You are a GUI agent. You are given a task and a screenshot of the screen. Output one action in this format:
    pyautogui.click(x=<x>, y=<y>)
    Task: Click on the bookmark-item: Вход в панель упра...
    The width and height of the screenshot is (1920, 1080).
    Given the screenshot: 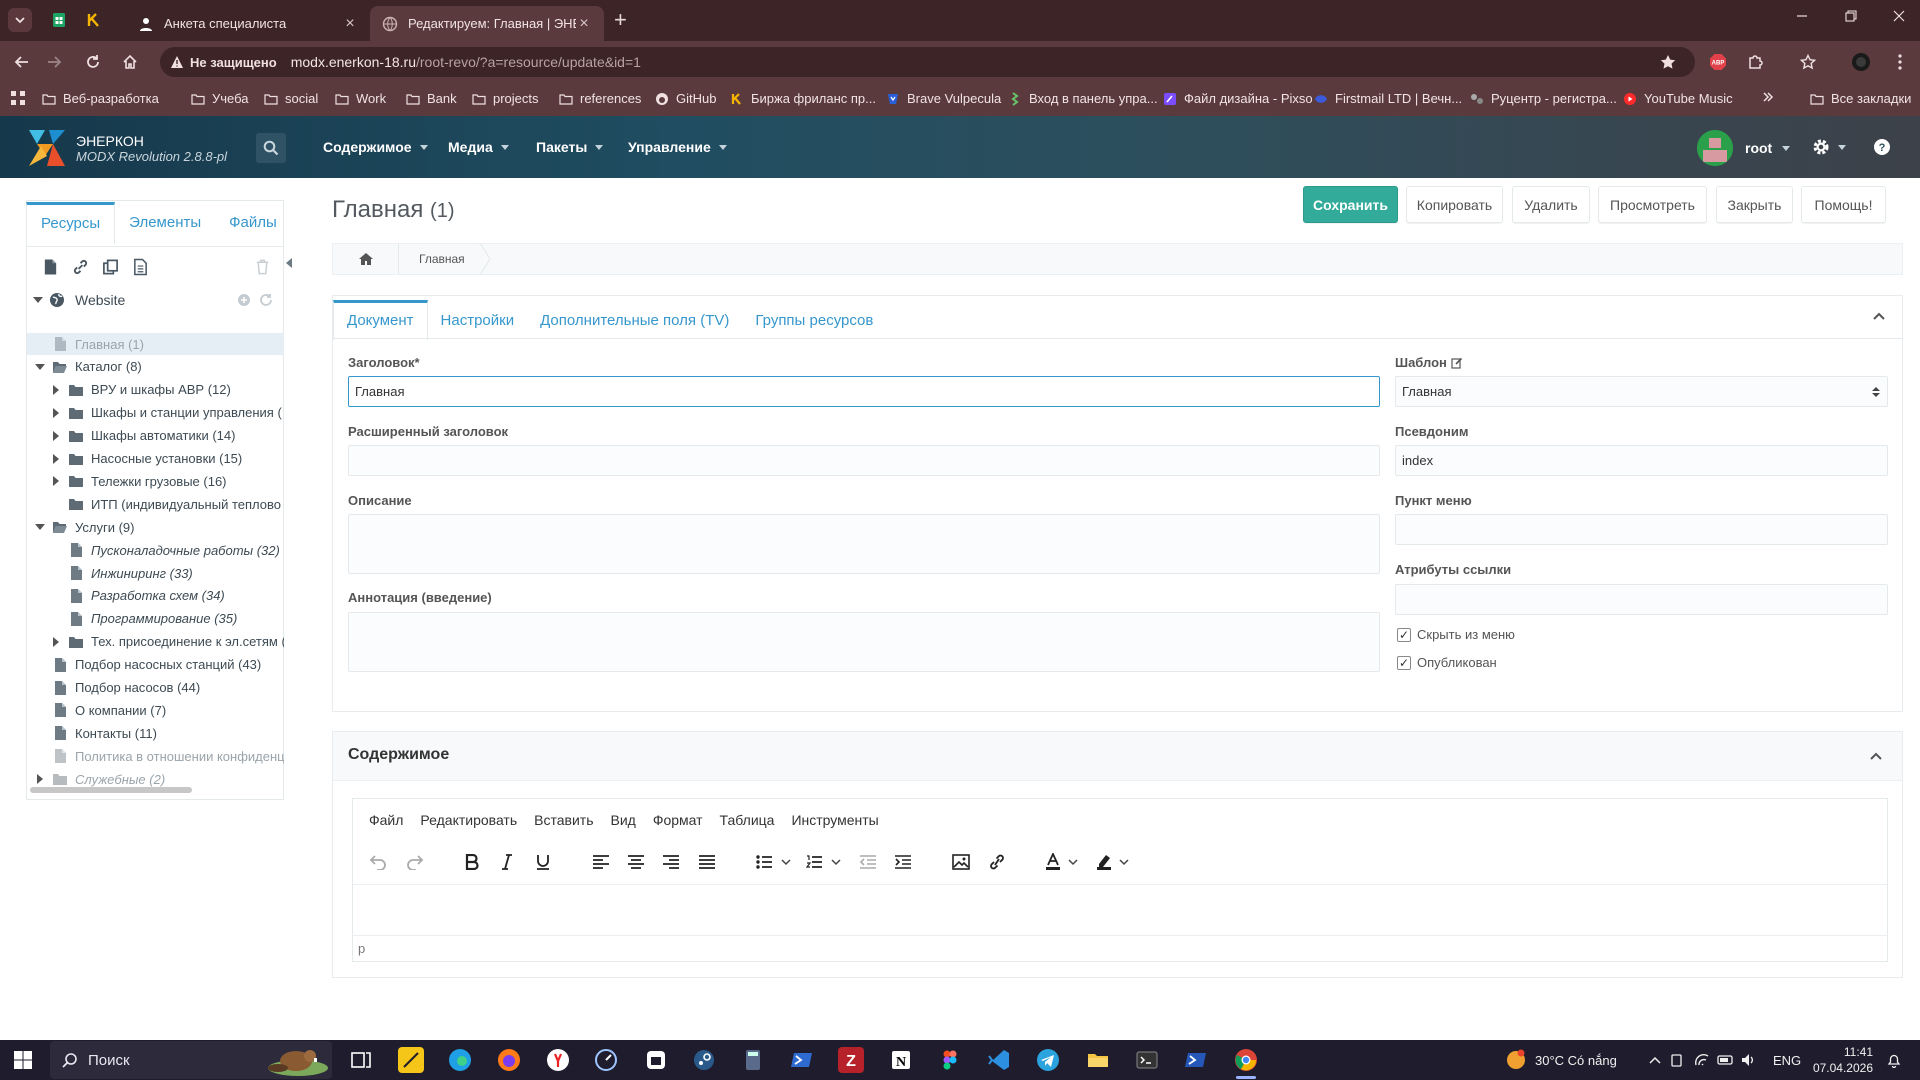 What is the action you would take?
    pyautogui.click(x=1083, y=98)
    